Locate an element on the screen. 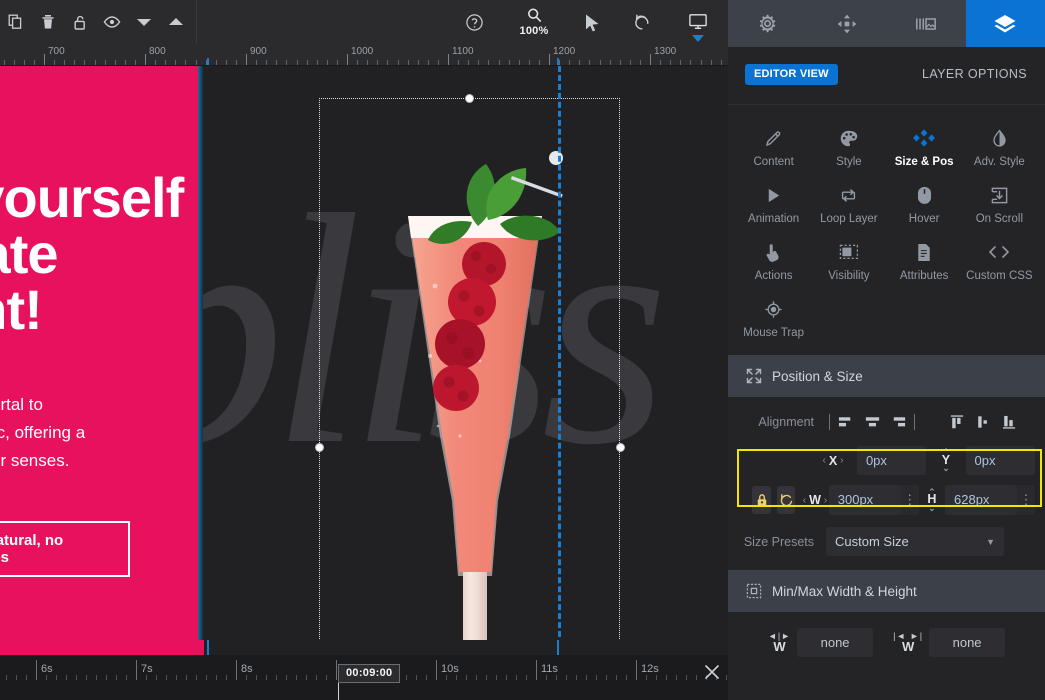 The height and width of the screenshot is (700, 1045). width-options-icon: ⋮ is located at coordinates (909, 500).